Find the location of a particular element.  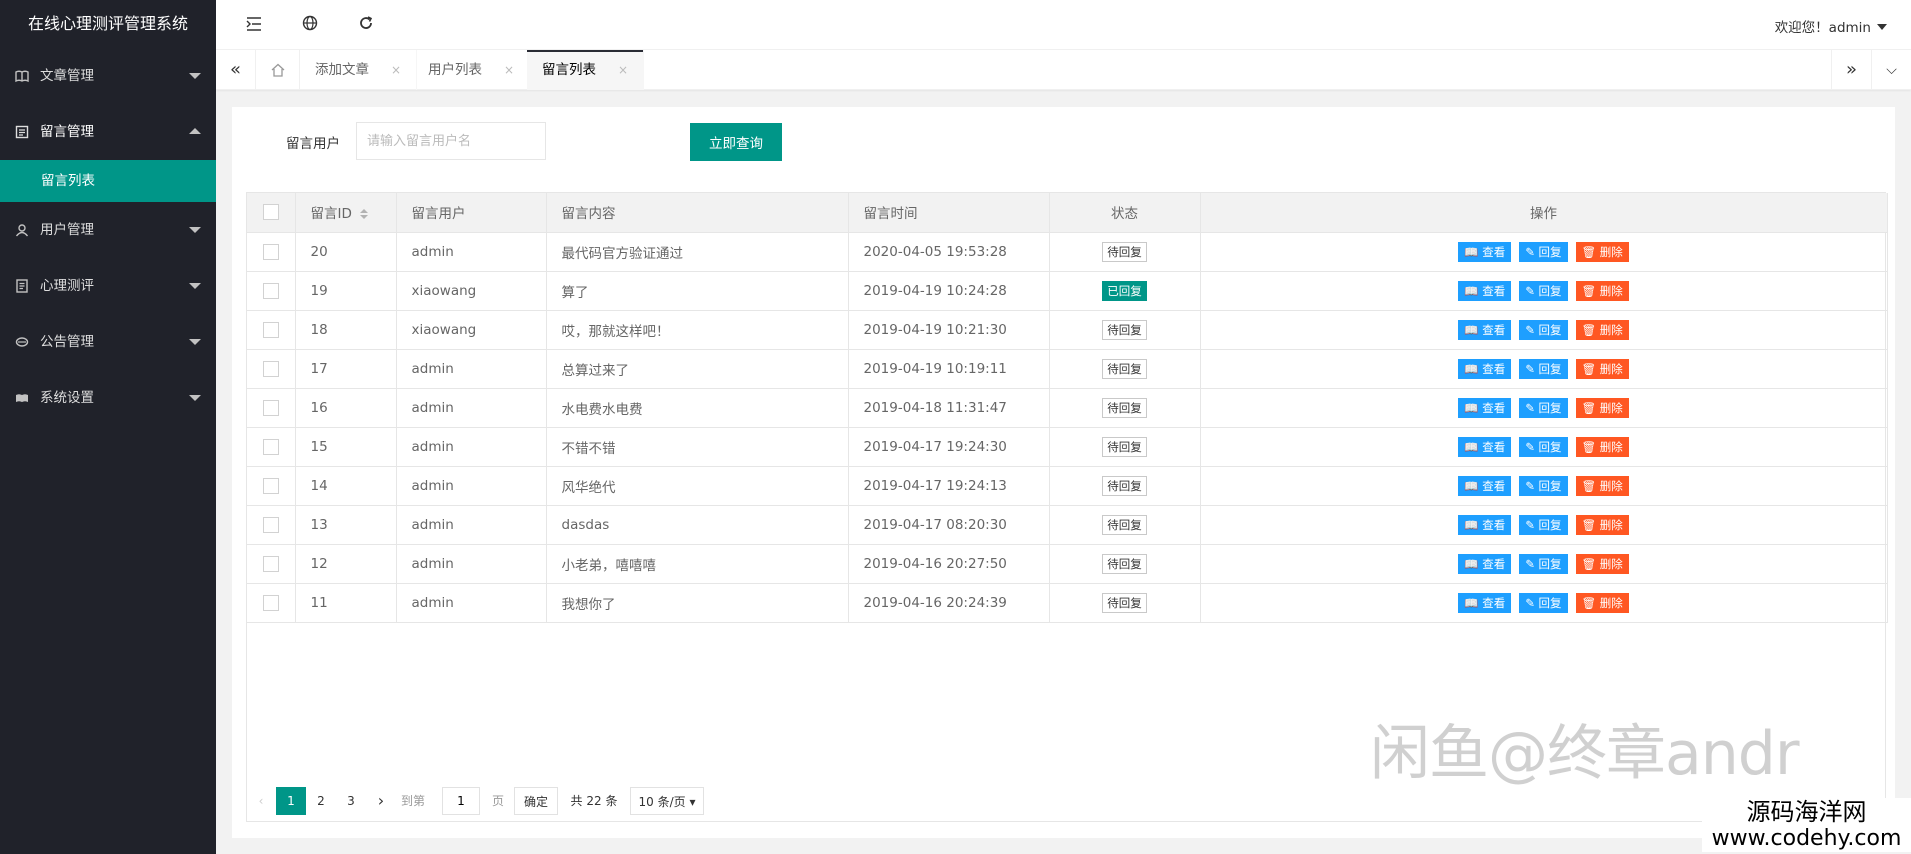

tab-add-article: 添加文章 × is located at coordinates (359, 70).